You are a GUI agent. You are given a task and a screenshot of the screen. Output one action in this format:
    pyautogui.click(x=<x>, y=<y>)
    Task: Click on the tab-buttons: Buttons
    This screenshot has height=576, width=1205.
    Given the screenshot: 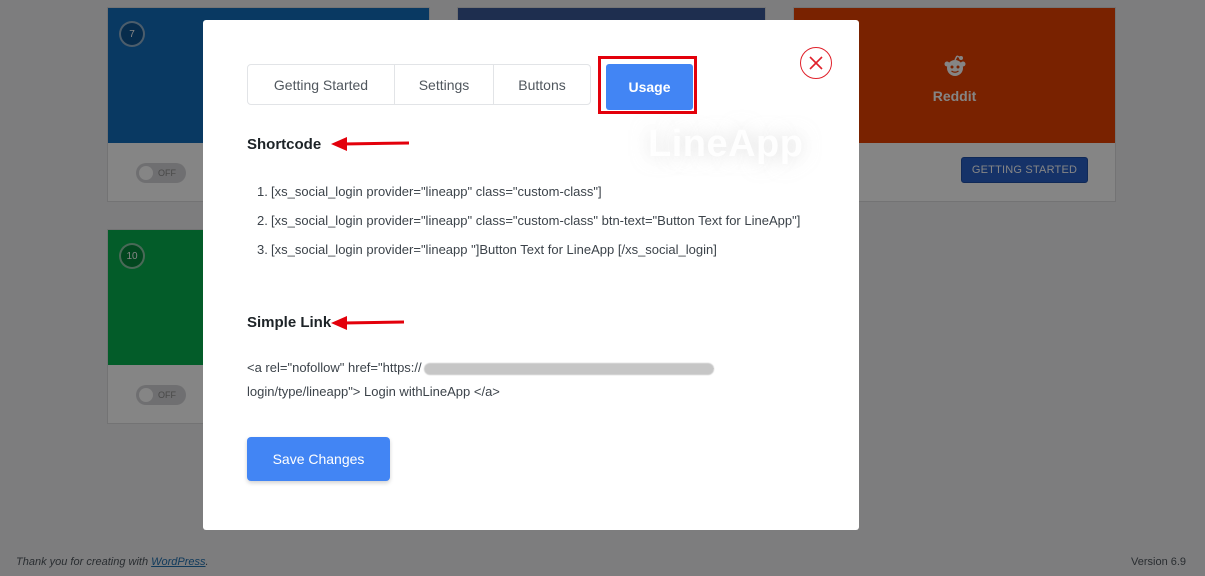 What is the action you would take?
    pyautogui.click(x=542, y=84)
    